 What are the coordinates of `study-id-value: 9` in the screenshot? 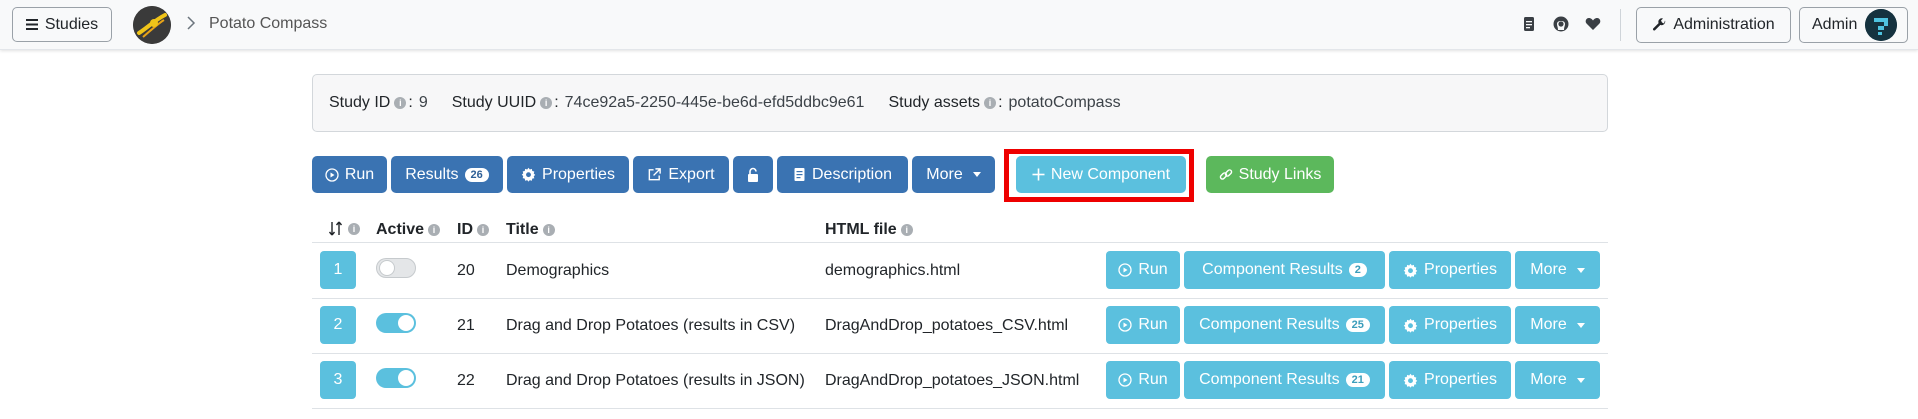 It's located at (423, 102).